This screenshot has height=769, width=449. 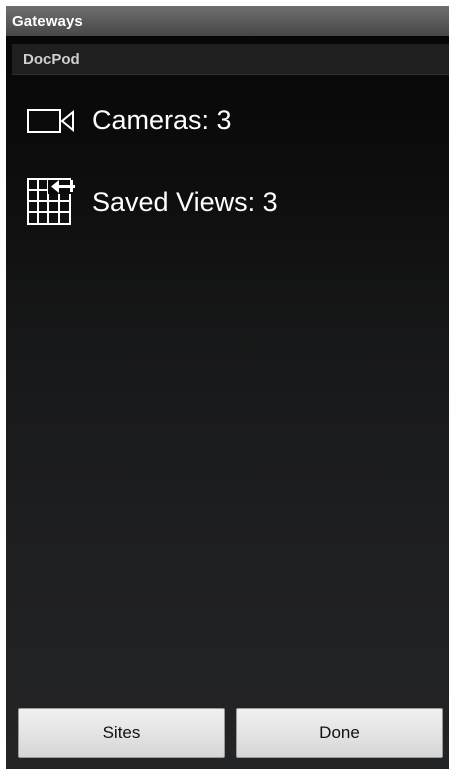 What do you see at coordinates (339, 733) in the screenshot?
I see `done-button: Done` at bounding box center [339, 733].